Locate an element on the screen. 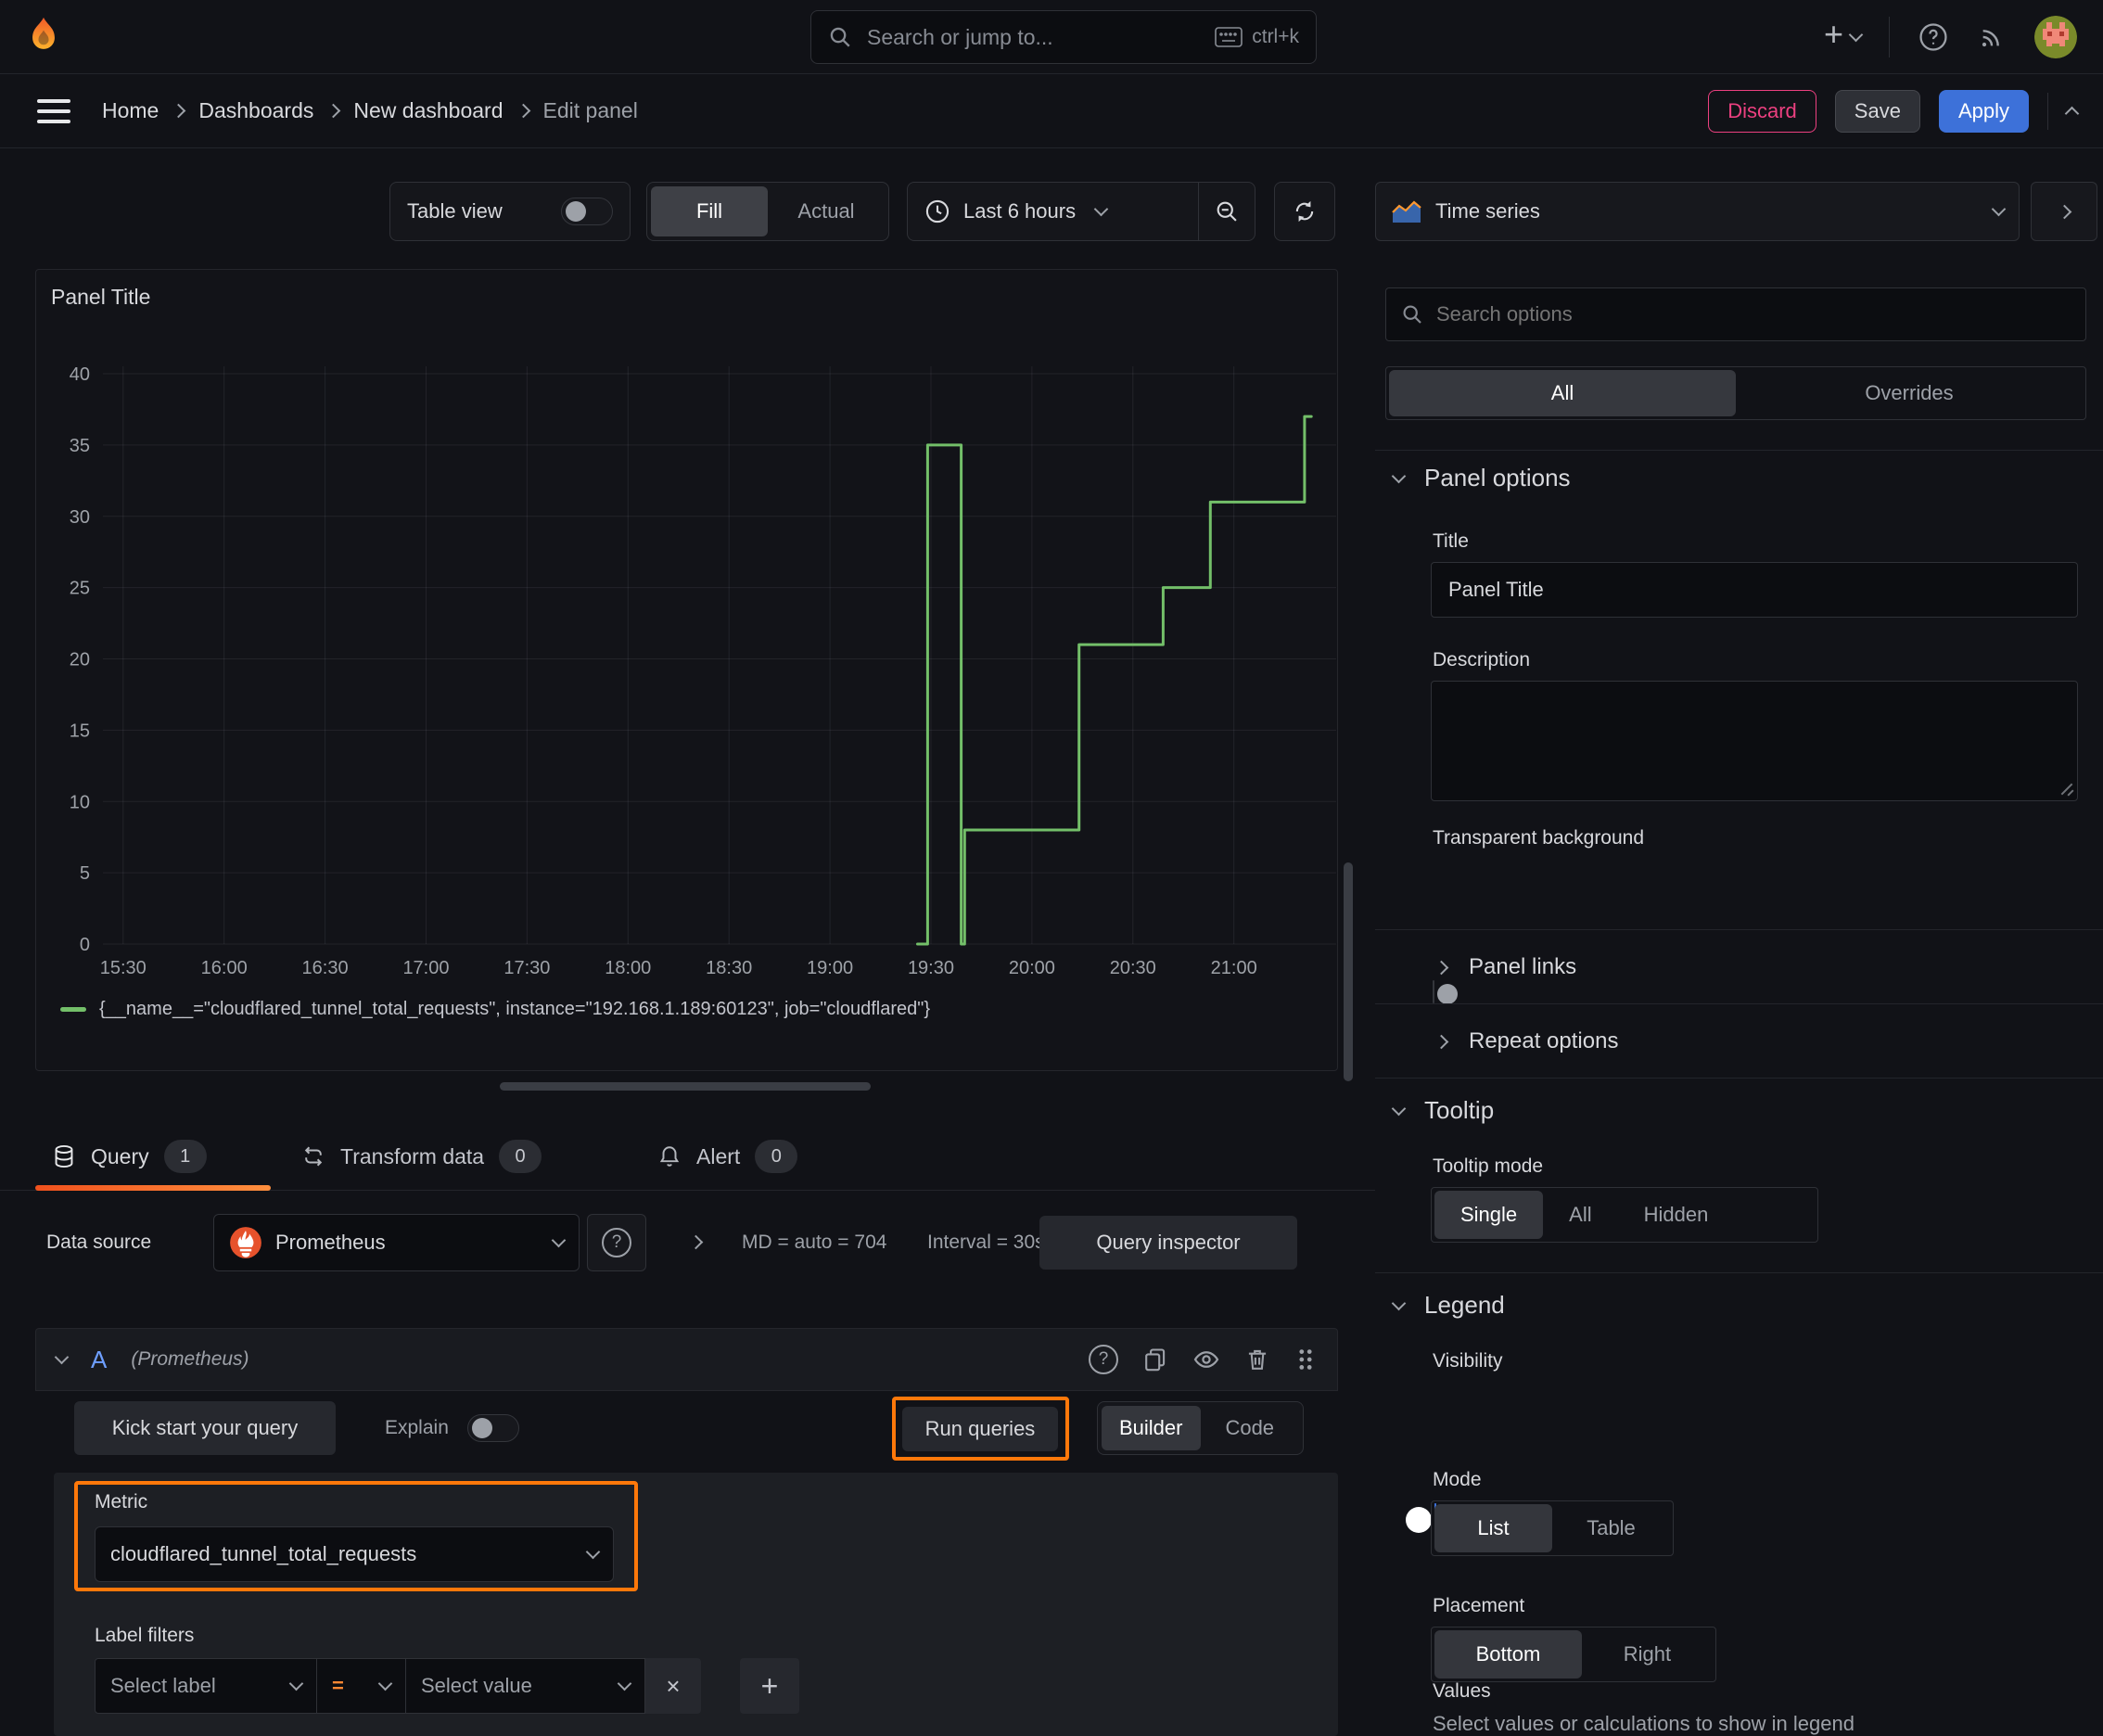  svg-text: 18:30 is located at coordinates (729, 968).